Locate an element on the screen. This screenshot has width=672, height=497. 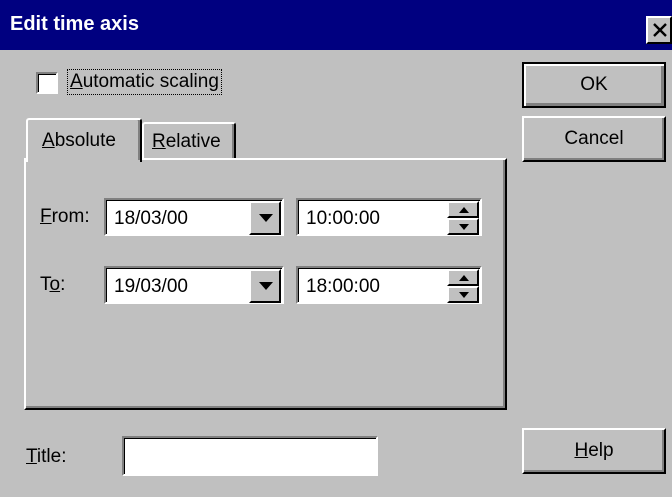
from-time-up-button is located at coordinates (463, 209).